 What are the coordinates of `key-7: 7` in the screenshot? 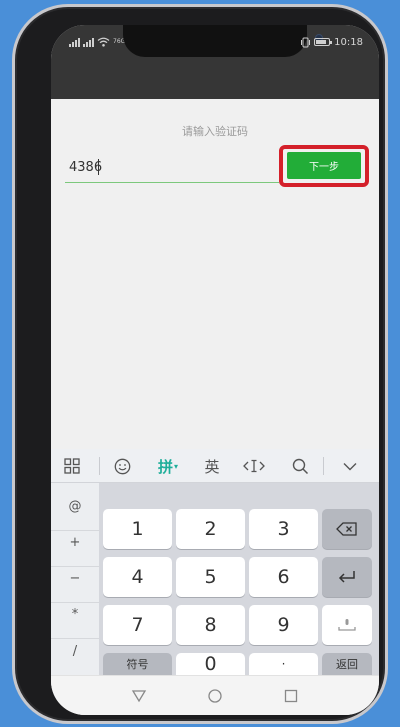 It's located at (137, 625).